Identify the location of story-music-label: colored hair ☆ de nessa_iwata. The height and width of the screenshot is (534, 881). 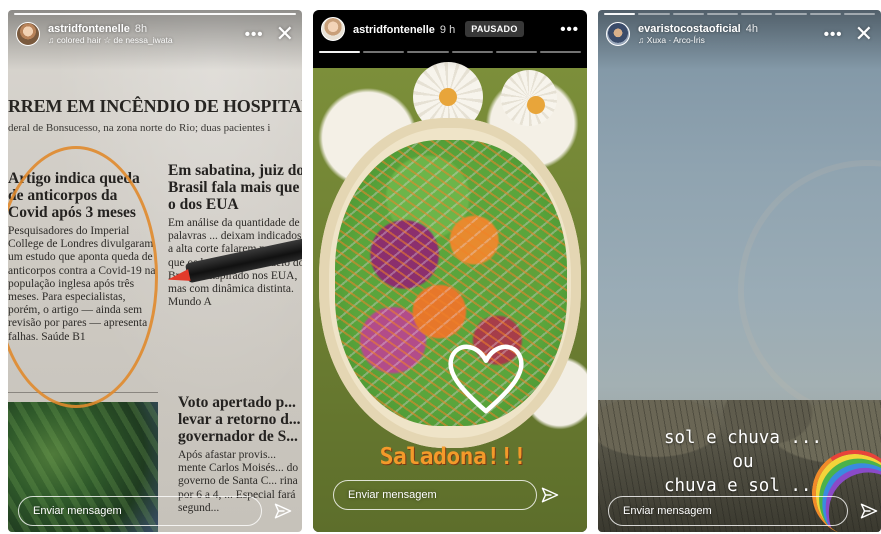
(115, 40).